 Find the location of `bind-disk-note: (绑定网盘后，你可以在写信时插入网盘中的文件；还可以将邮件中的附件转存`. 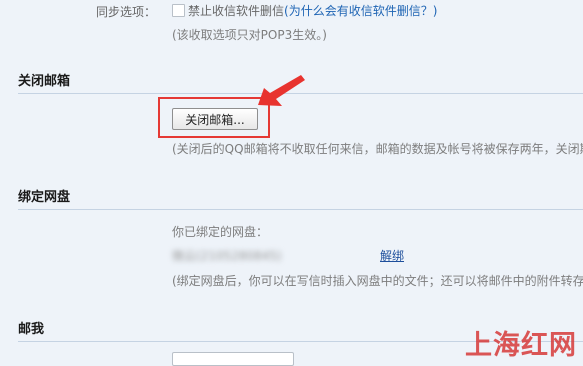

bind-disk-note: (绑定网盘后，你可以在写信时插入网盘中的文件；还可以将邮件中的附件转存 is located at coordinates (377, 281).